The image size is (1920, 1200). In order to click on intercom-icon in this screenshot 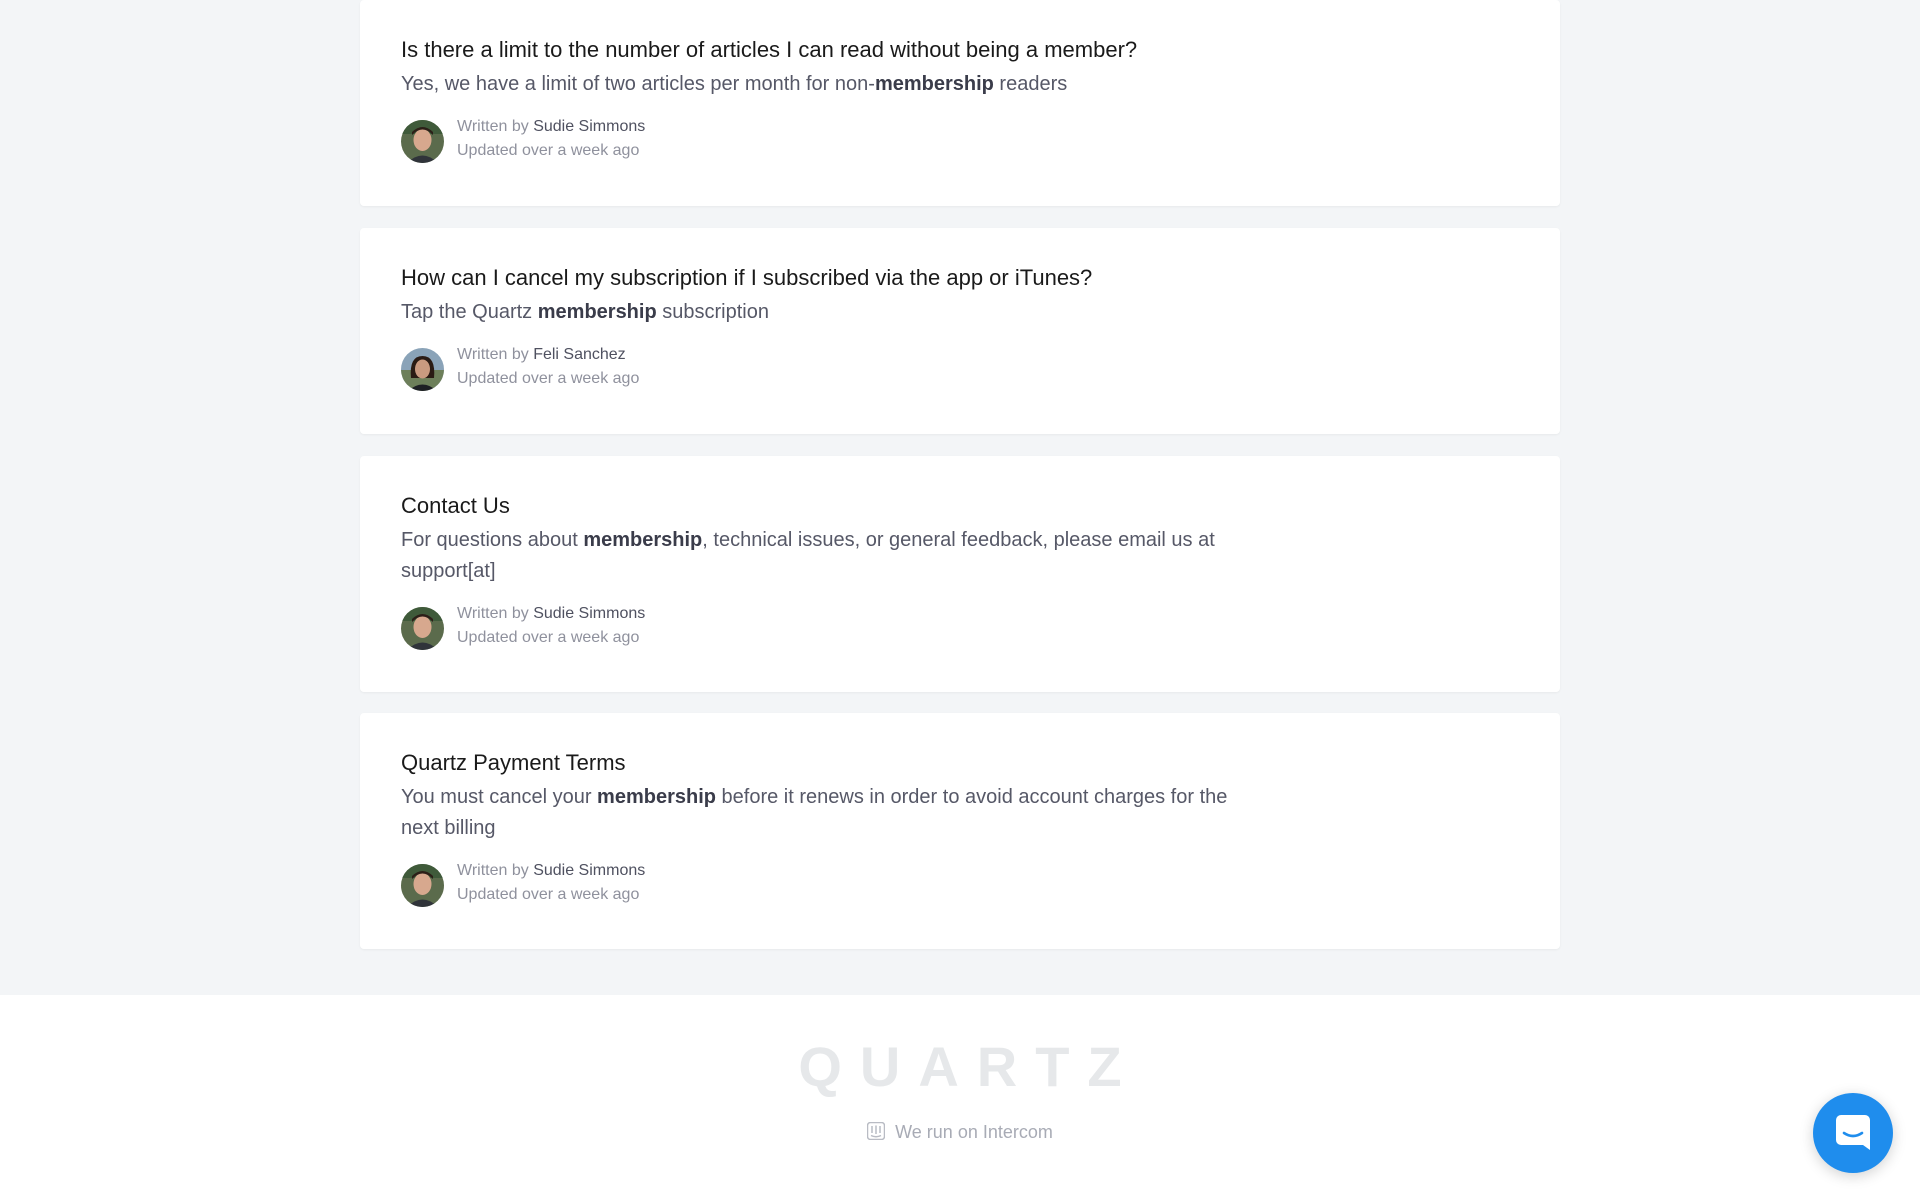, I will do `click(876, 1133)`.